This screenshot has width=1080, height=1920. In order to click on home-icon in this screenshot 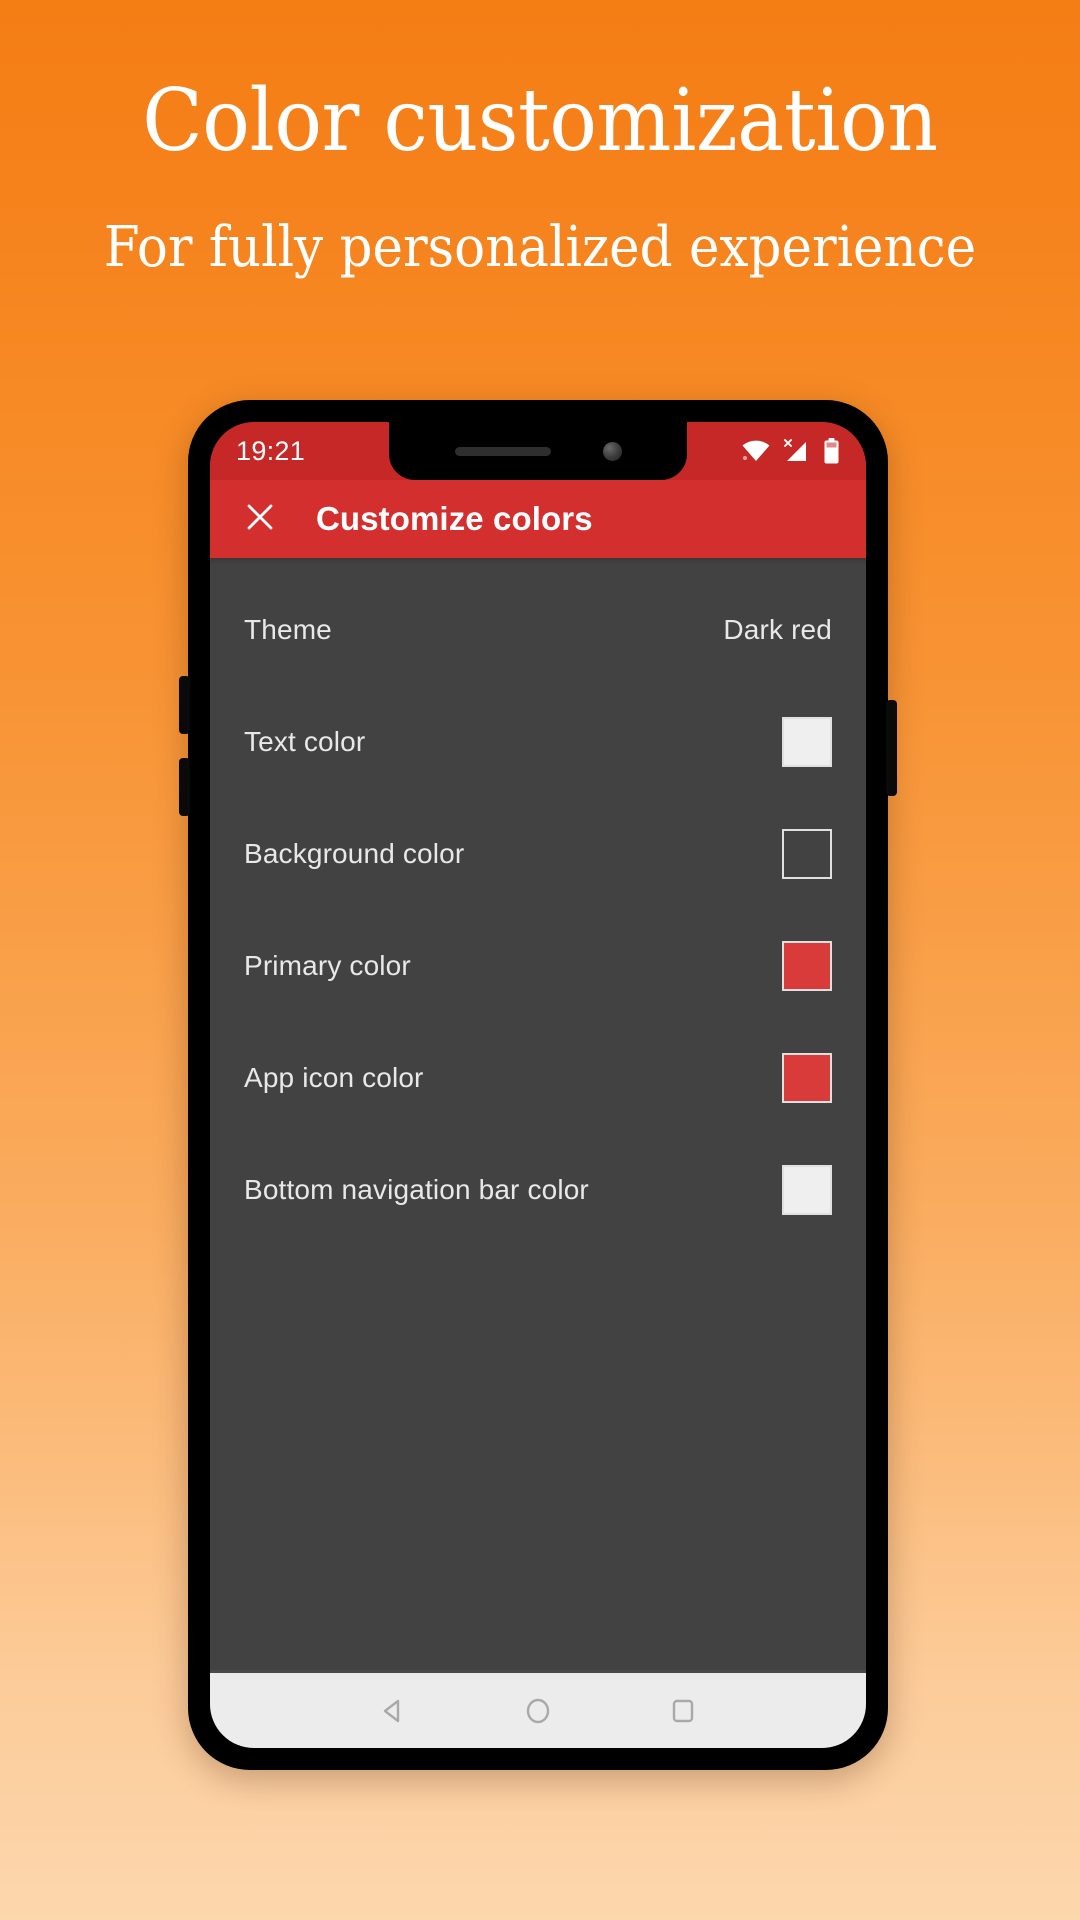, I will do `click(538, 1711)`.